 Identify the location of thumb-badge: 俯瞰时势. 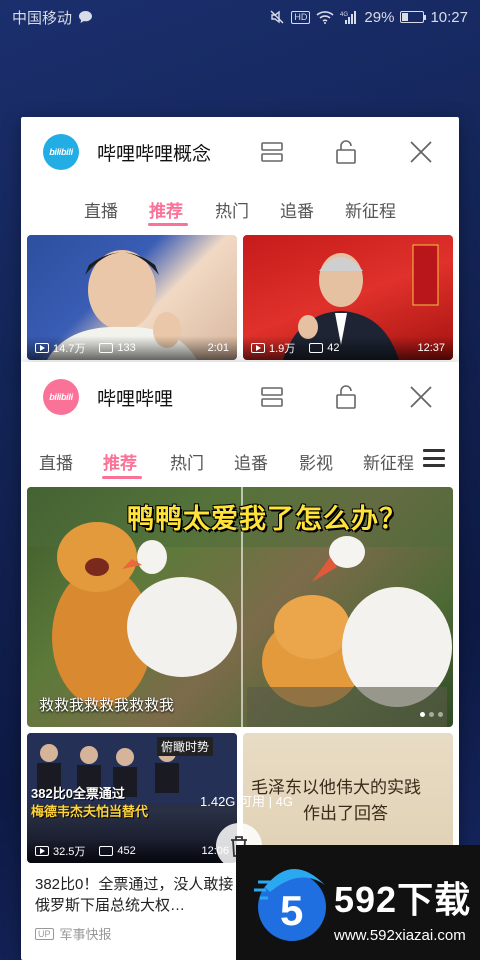
(185, 746).